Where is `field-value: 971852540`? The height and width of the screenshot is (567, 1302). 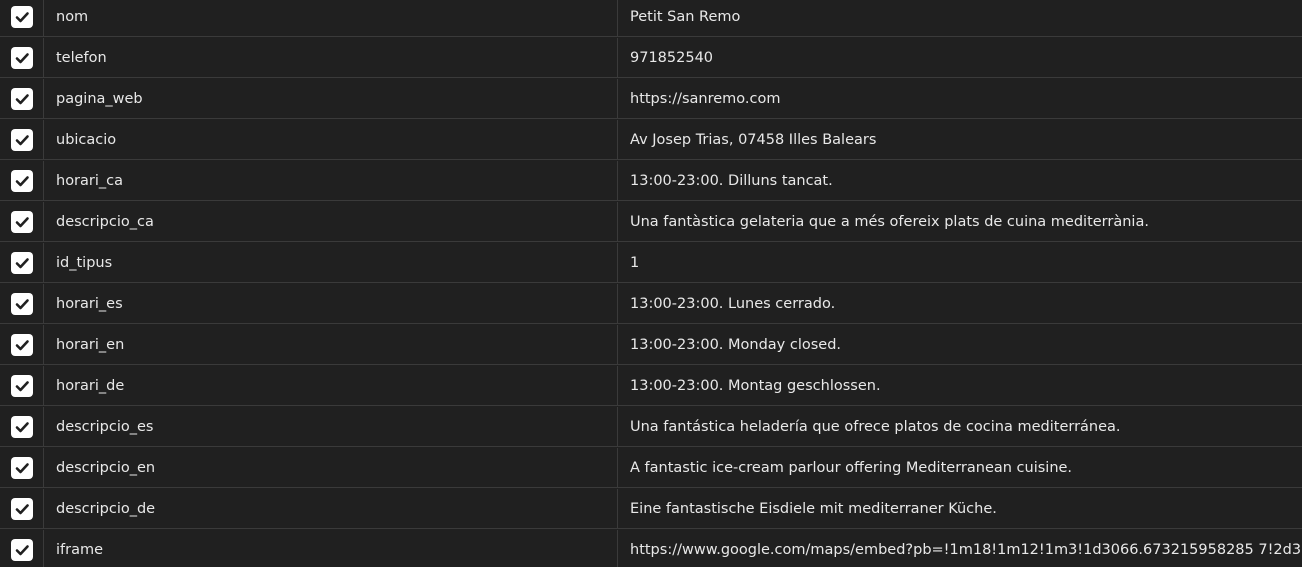
field-value: 971852540 is located at coordinates (672, 58).